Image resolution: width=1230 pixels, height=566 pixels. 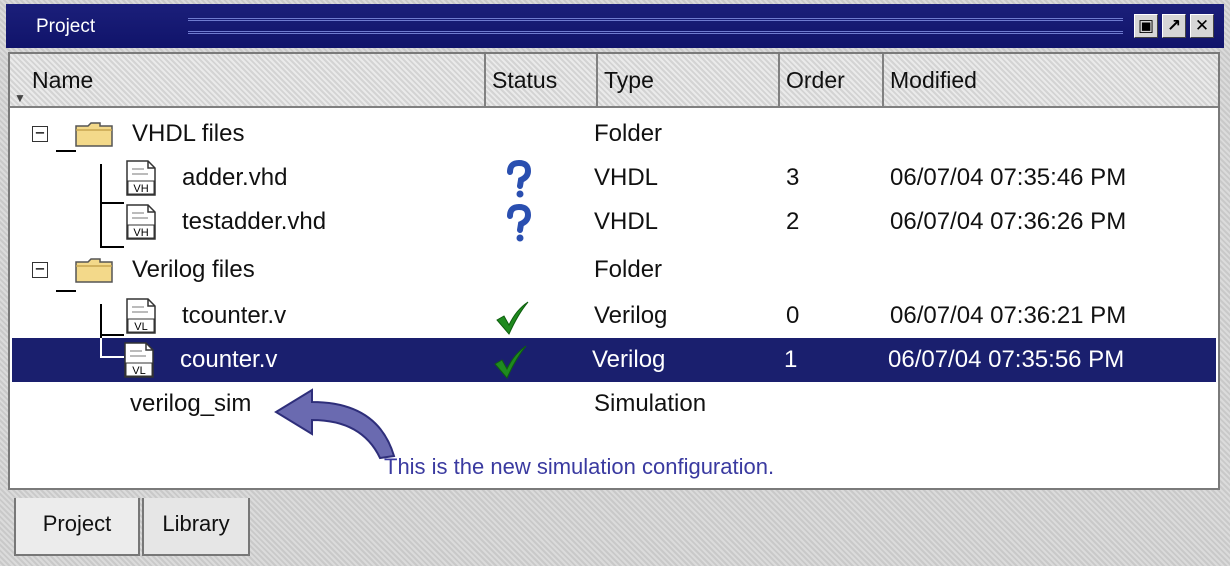 What do you see at coordinates (655, 26) in the screenshot?
I see `drag-grip` at bounding box center [655, 26].